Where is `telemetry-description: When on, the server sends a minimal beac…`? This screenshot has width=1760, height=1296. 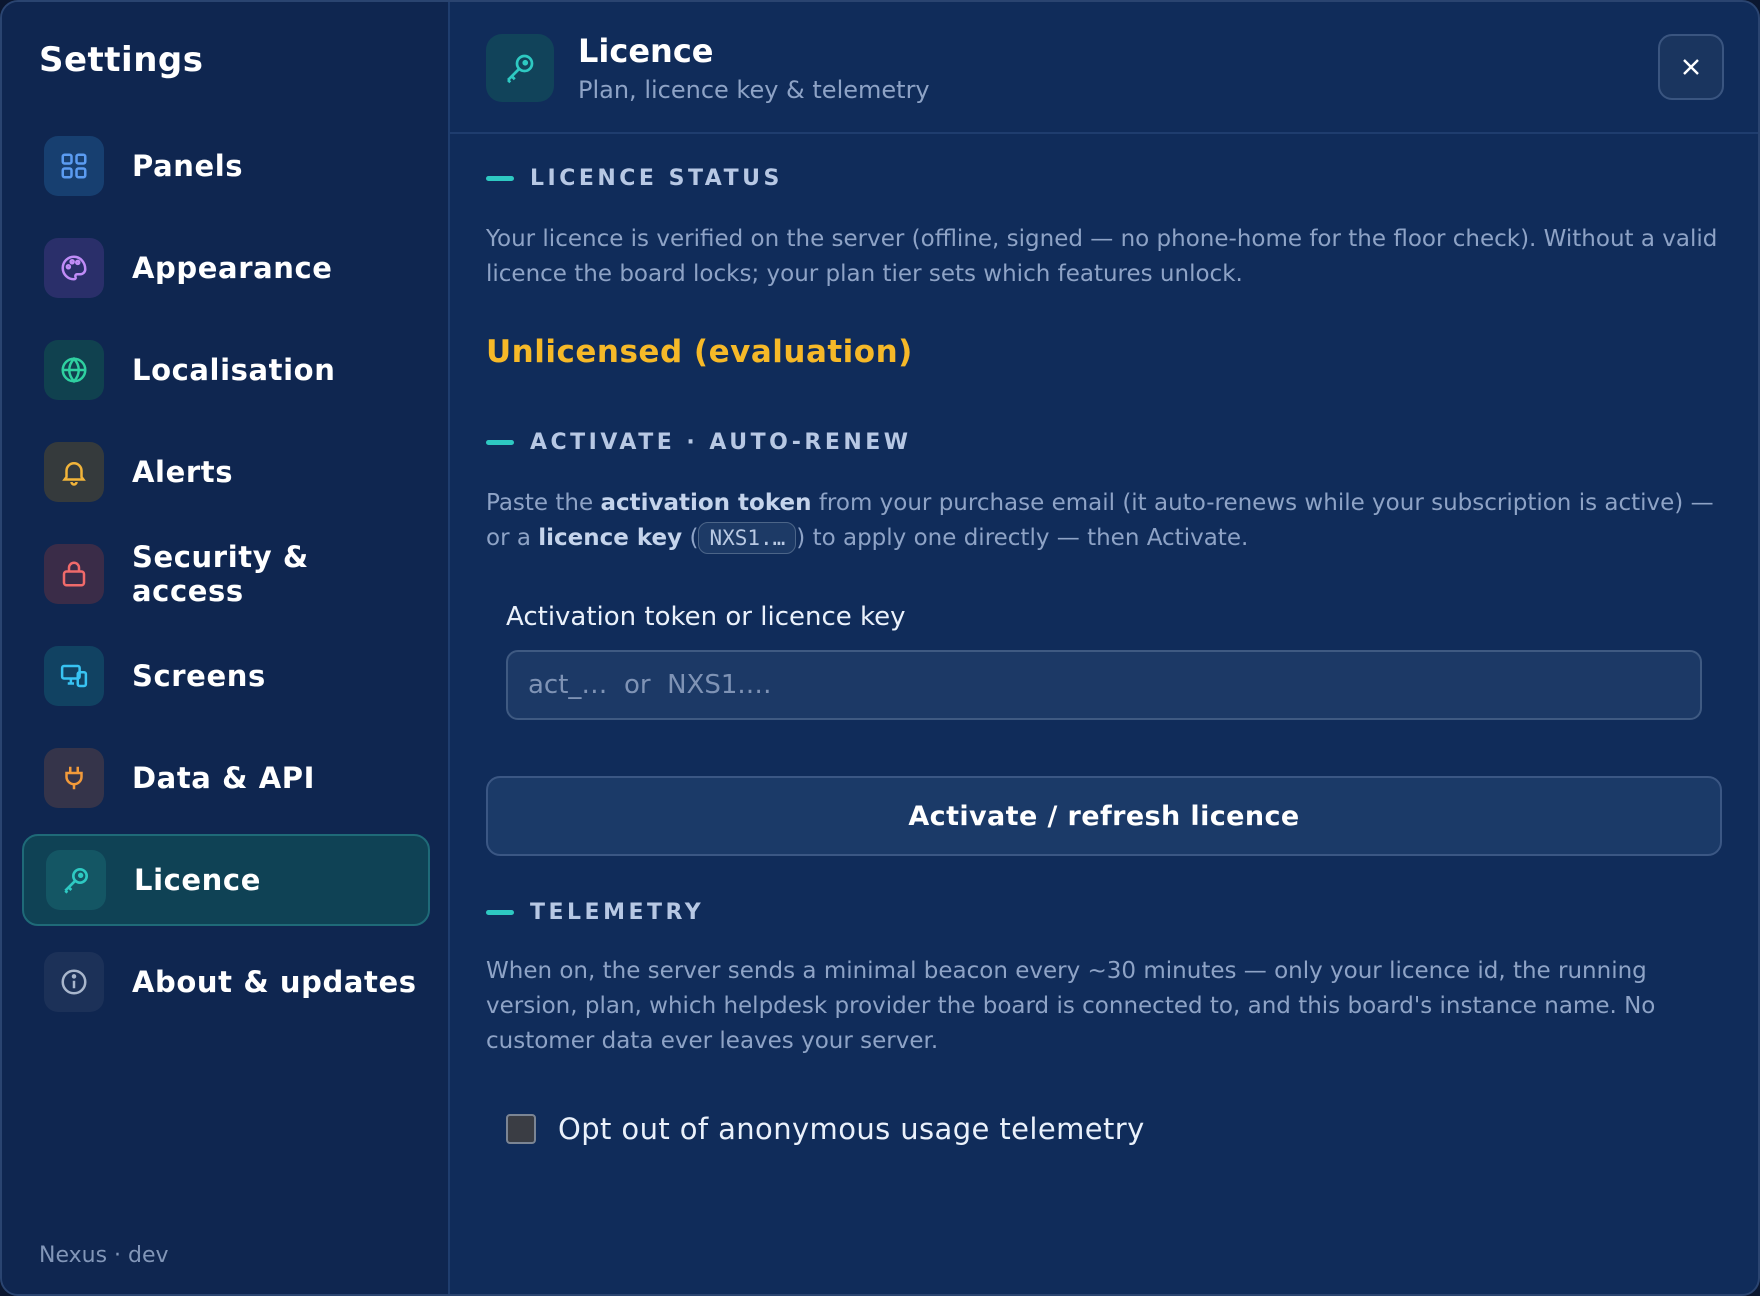 telemetry-description: When on, the server sends a minimal beac… is located at coordinates (1071, 1006).